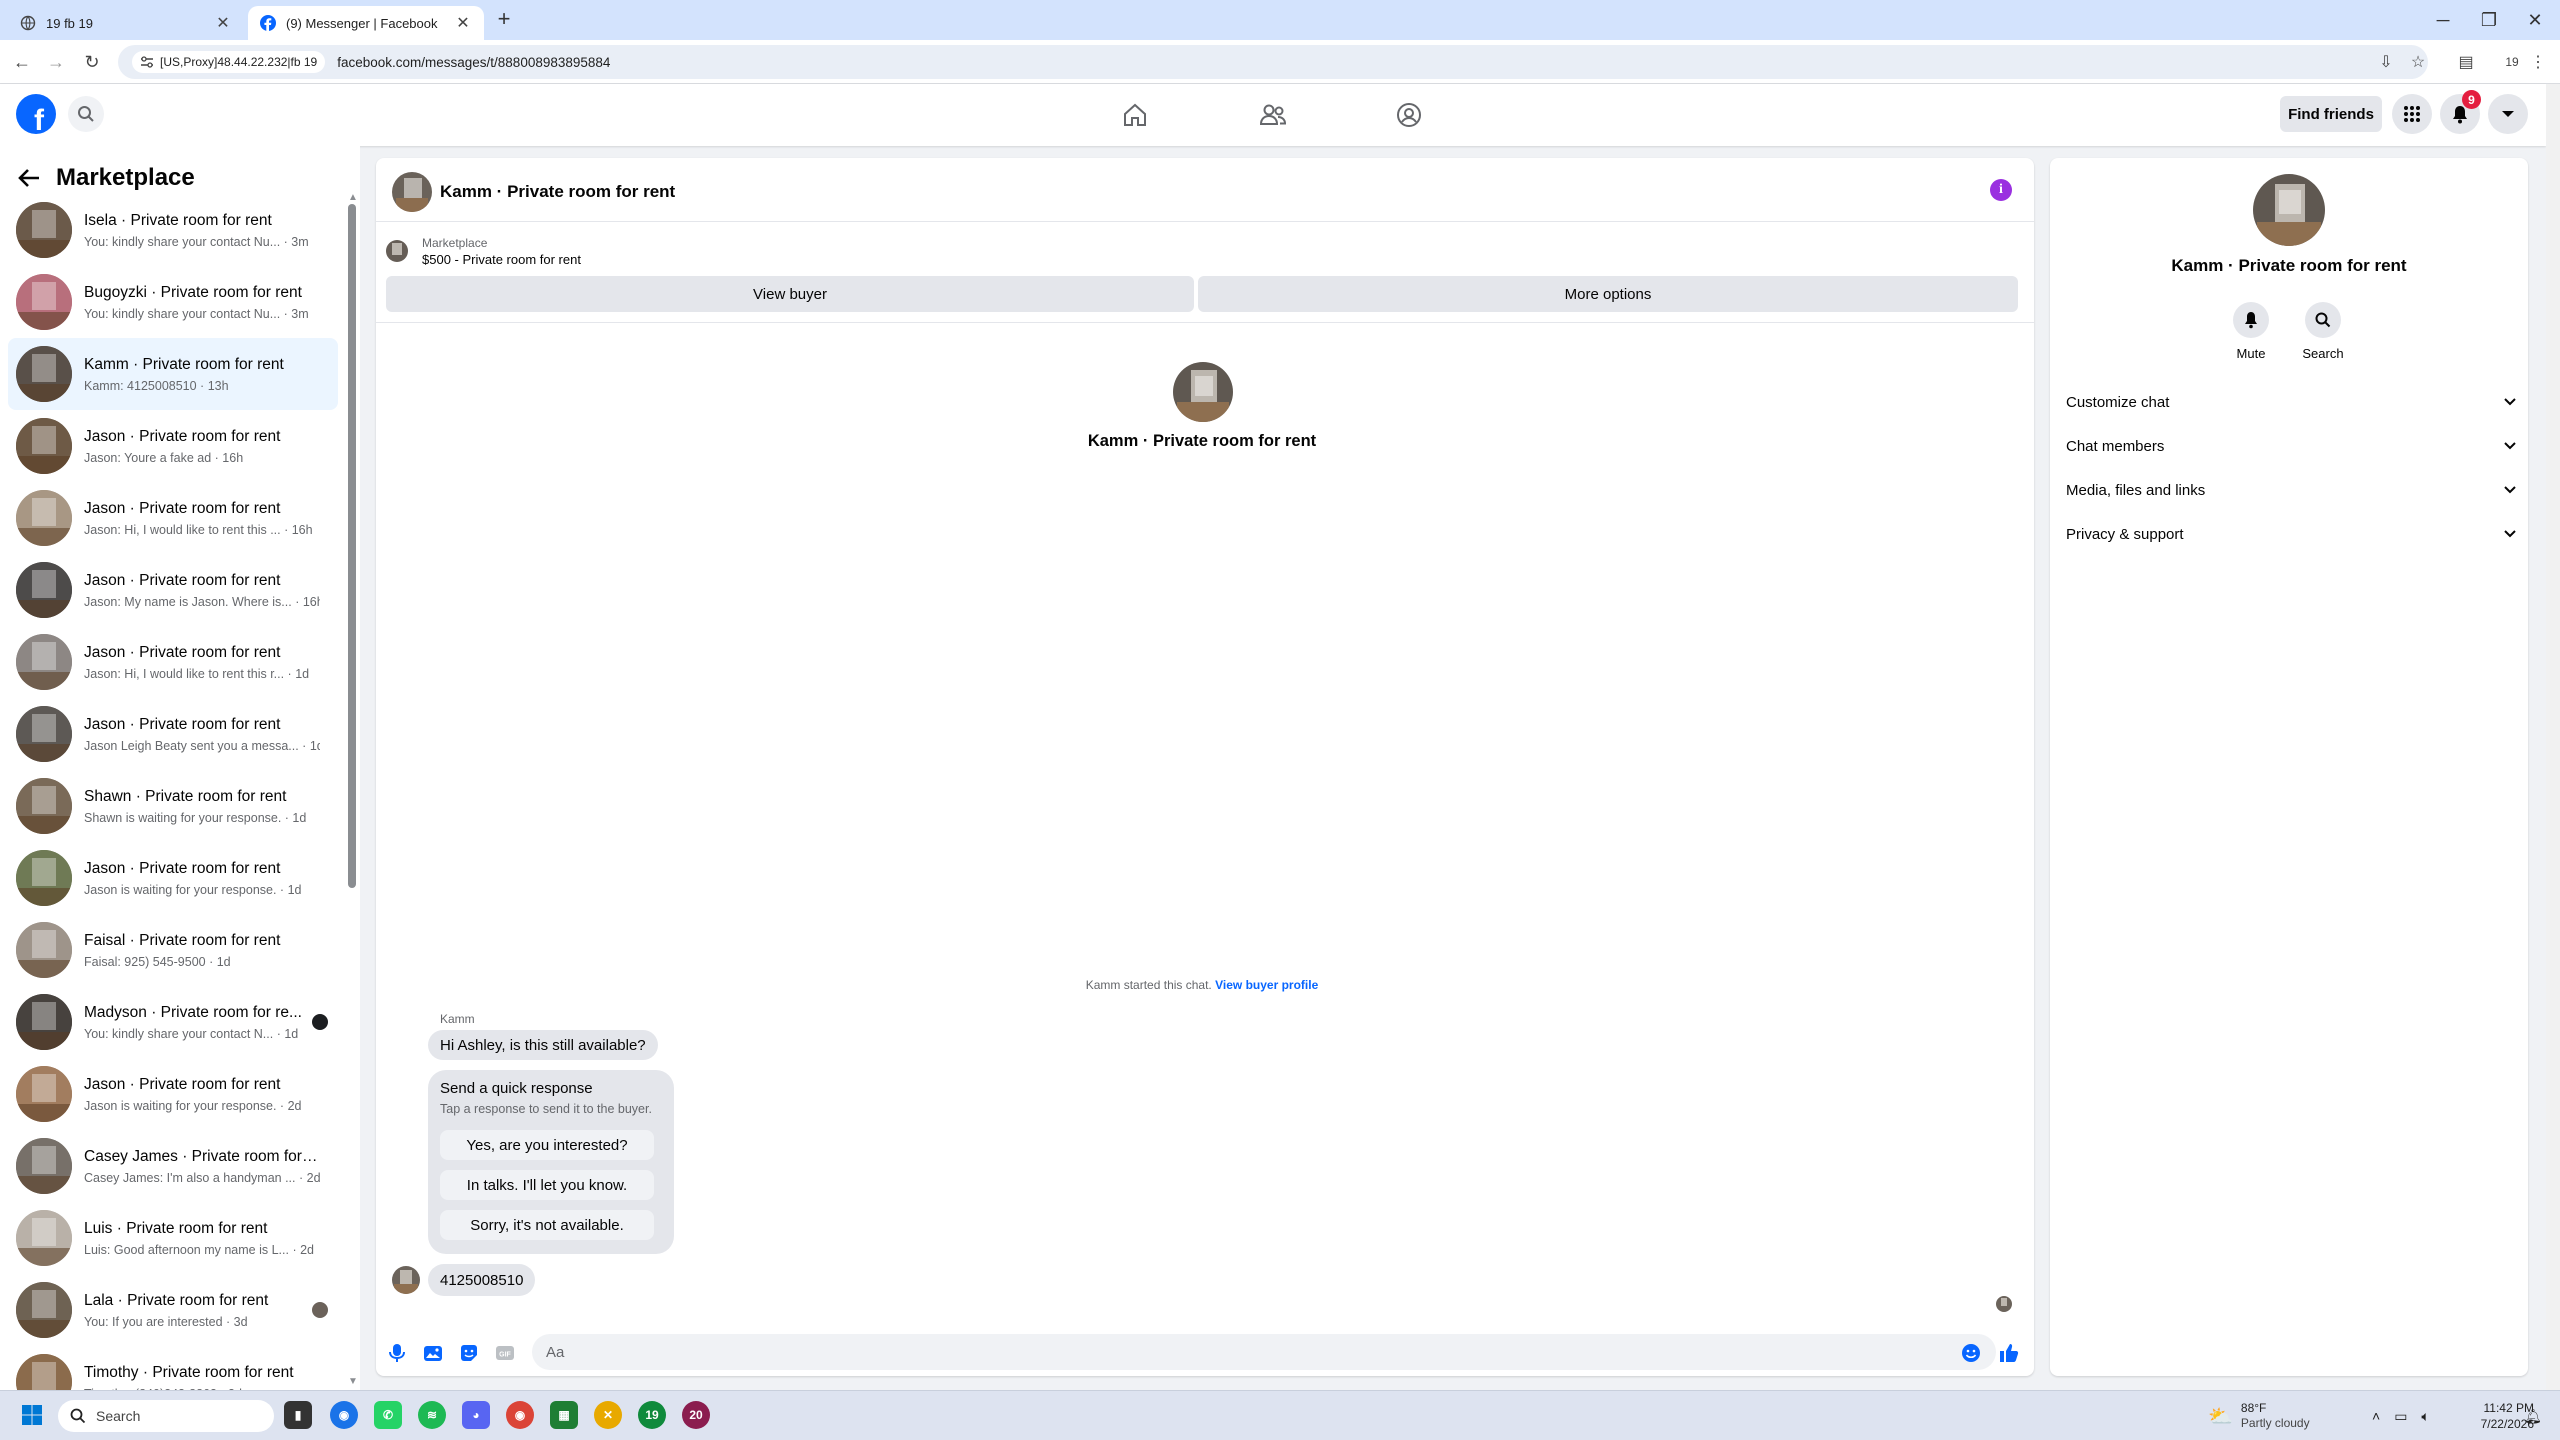  Describe the element at coordinates (388, 1415) in the screenshot. I see `whatsapp-icon: ✆` at that location.